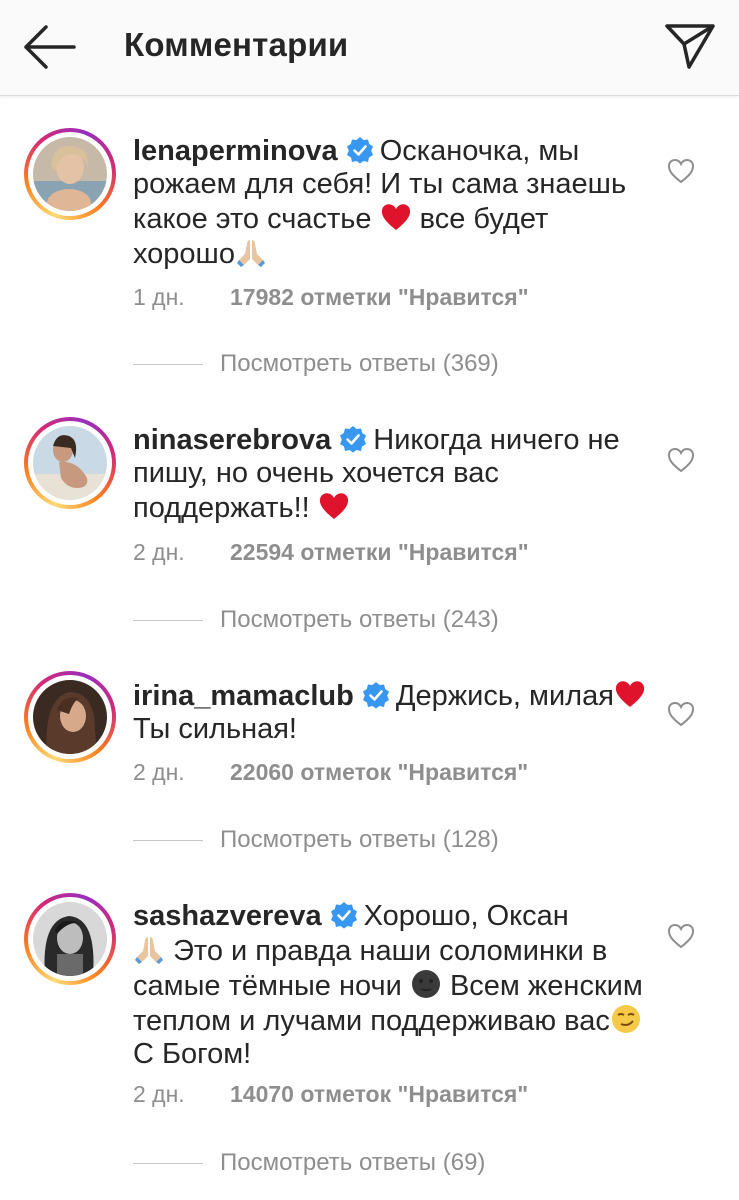 Image resolution: width=739 pixels, height=1200 pixels. I want to click on share-button, so click(690, 46).